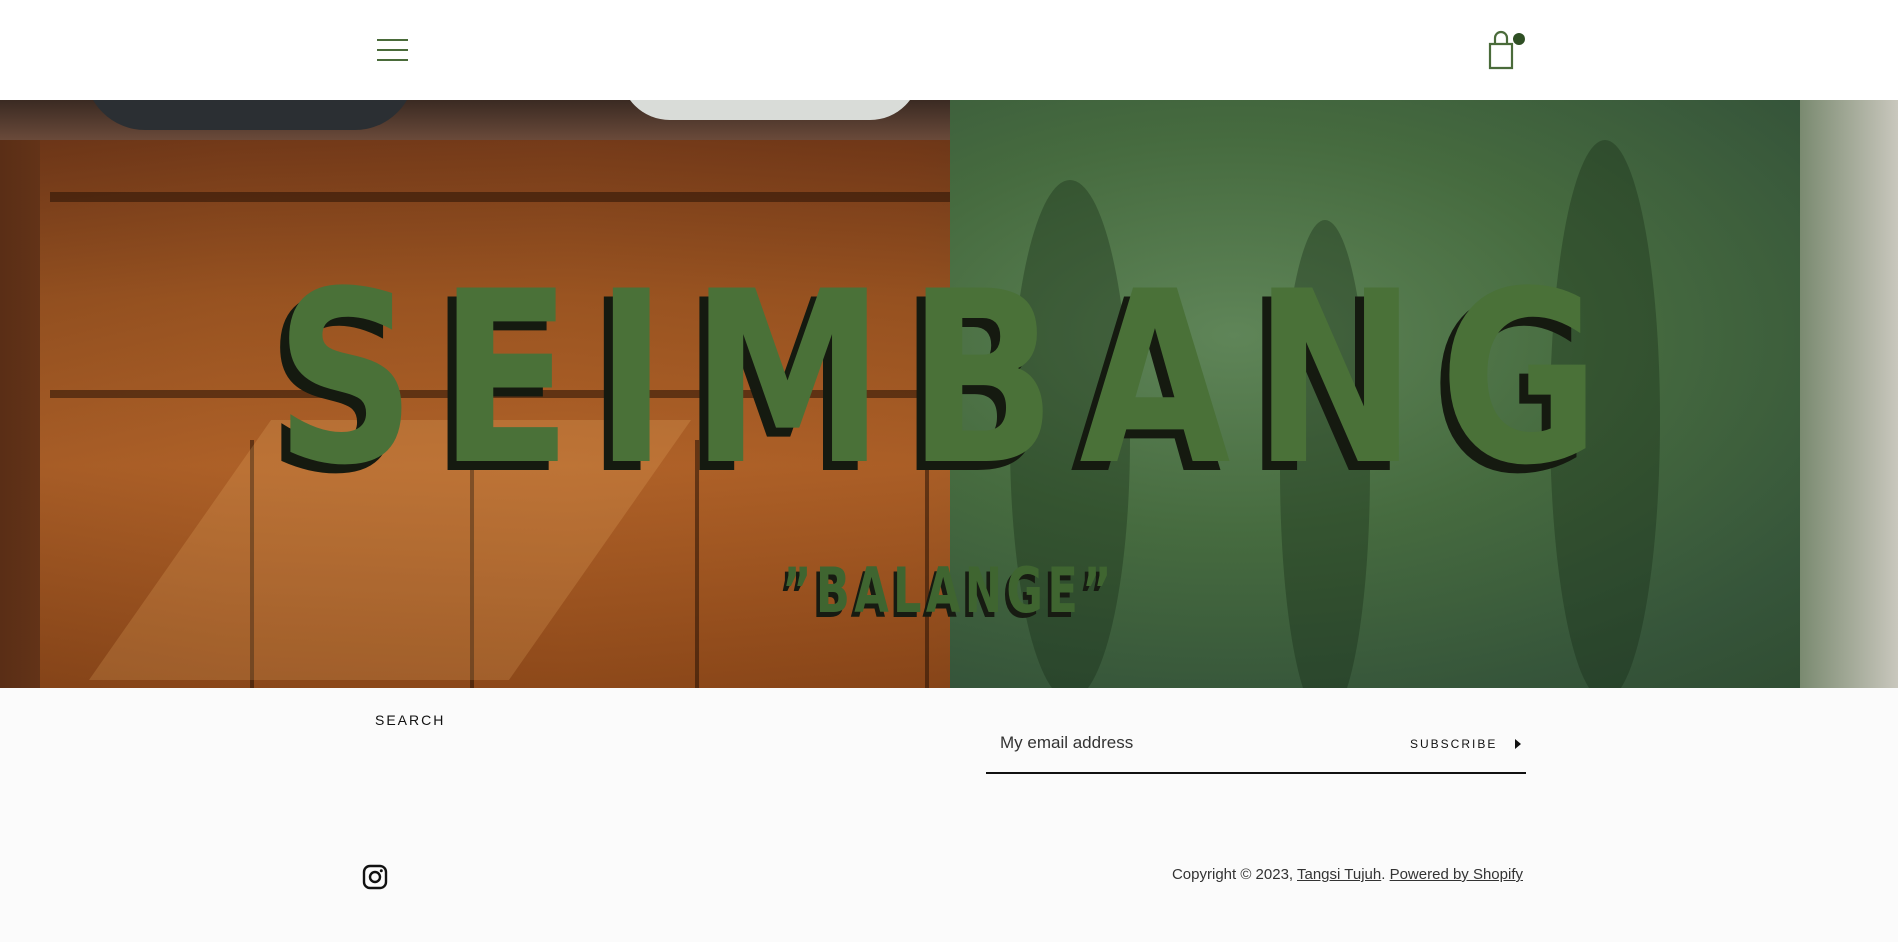 Image resolution: width=1898 pixels, height=942 pixels. I want to click on footer-search-link: SEARCH, so click(410, 720).